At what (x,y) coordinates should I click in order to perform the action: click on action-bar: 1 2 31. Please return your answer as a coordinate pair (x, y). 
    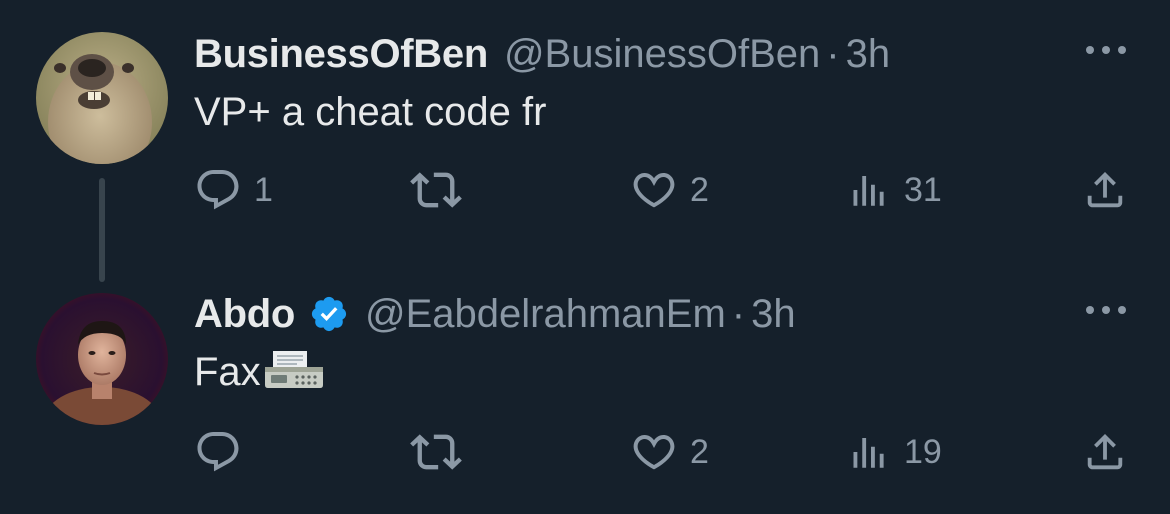
    Looking at the image, I should click on (585, 190).